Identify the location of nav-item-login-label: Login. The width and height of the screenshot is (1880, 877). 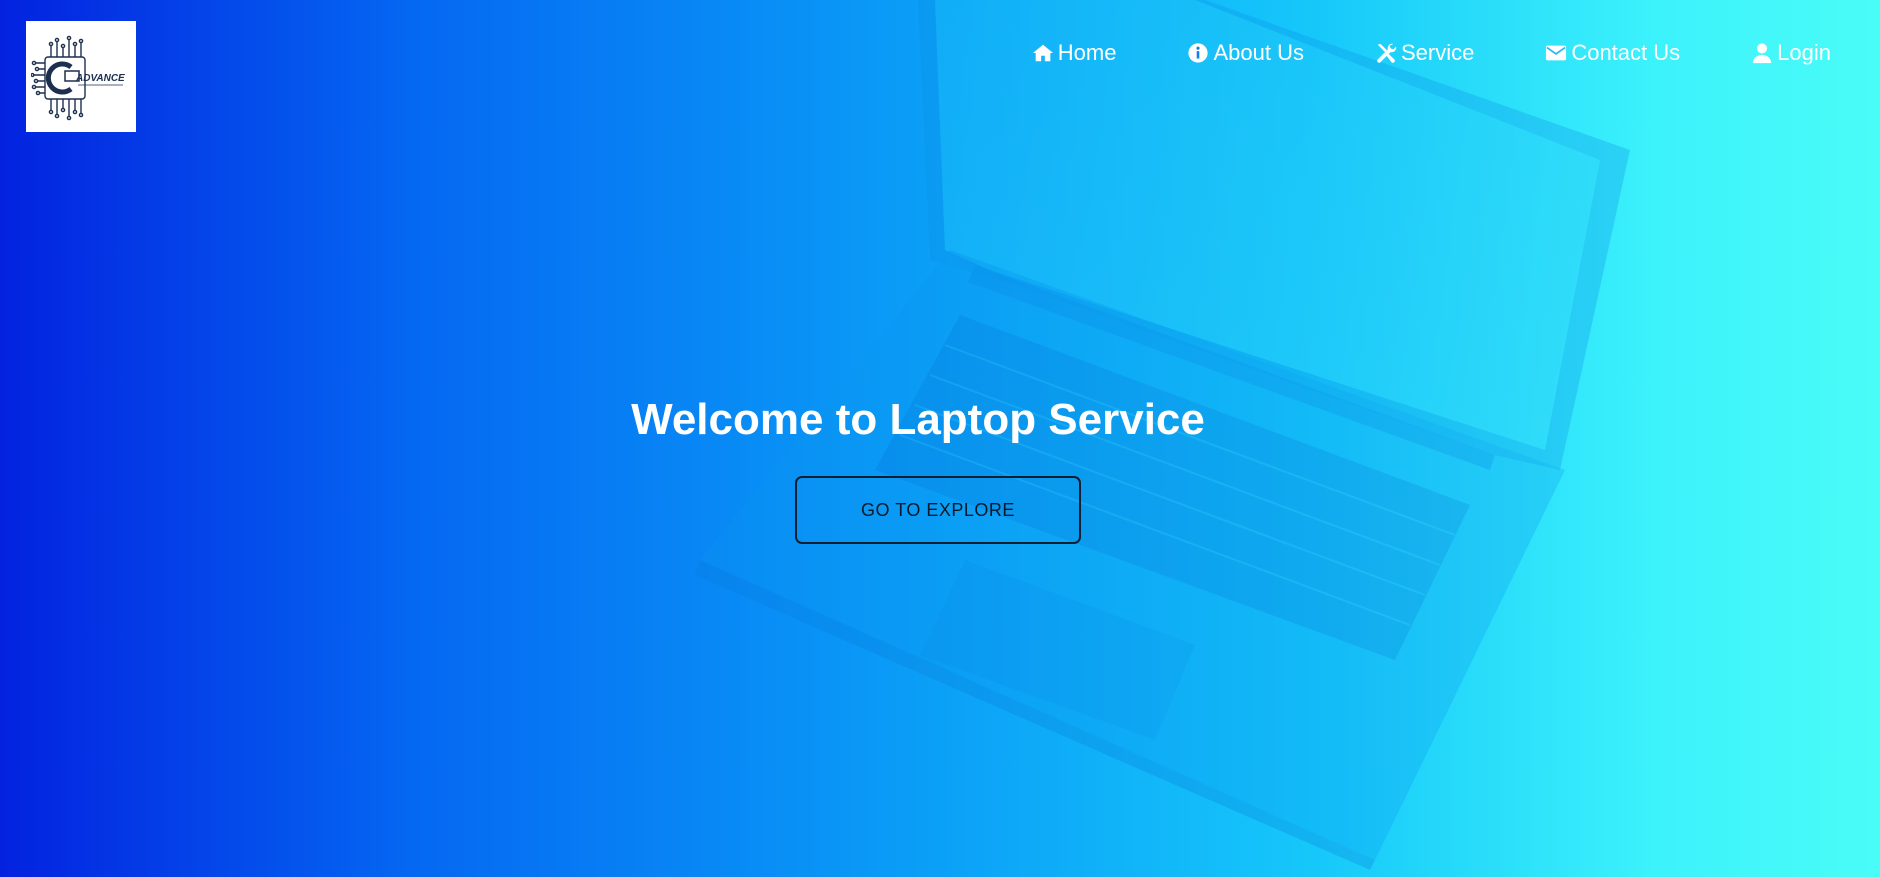
(1804, 52).